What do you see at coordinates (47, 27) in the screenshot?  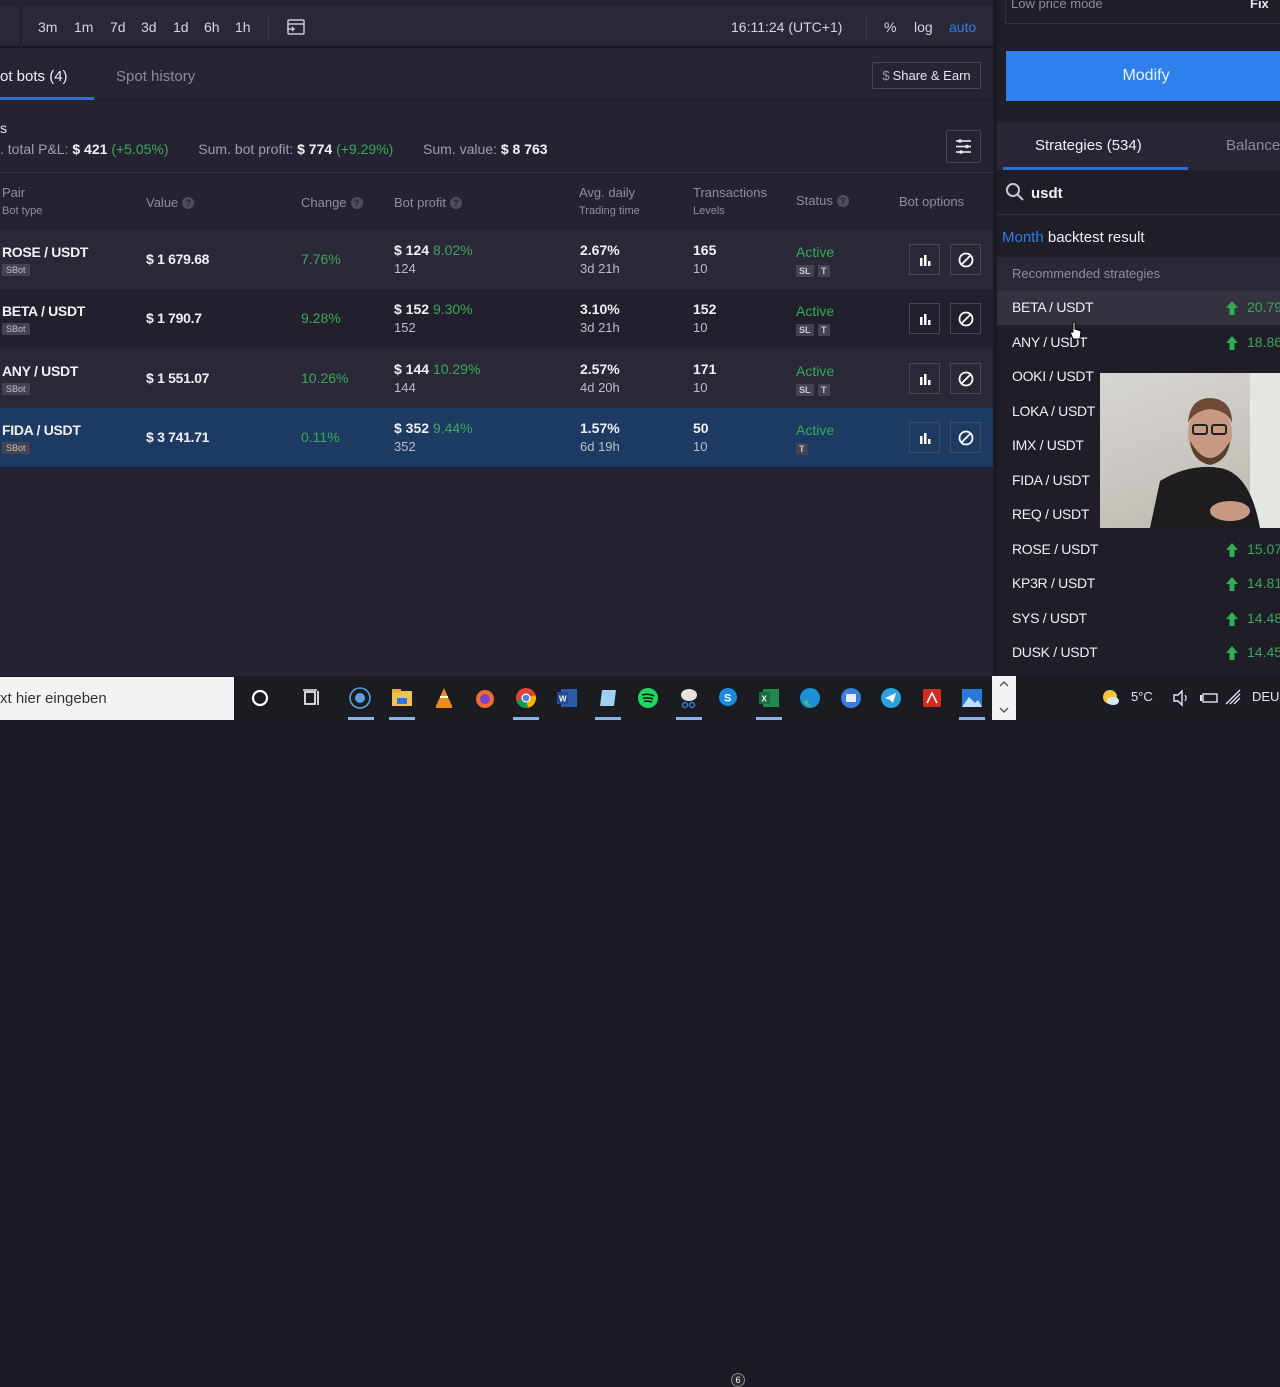 I see `timeframe-3m: 3m` at bounding box center [47, 27].